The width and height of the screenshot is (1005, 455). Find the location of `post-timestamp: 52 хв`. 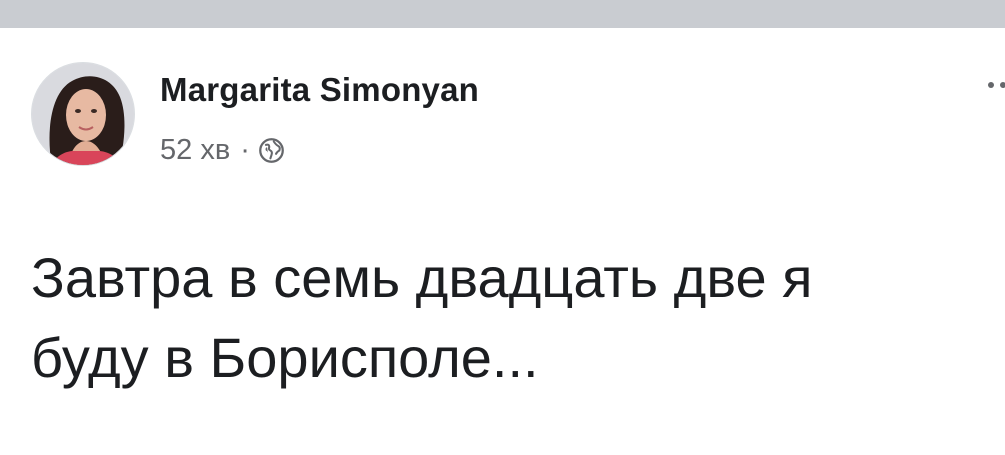

post-timestamp: 52 хв is located at coordinates (195, 150).